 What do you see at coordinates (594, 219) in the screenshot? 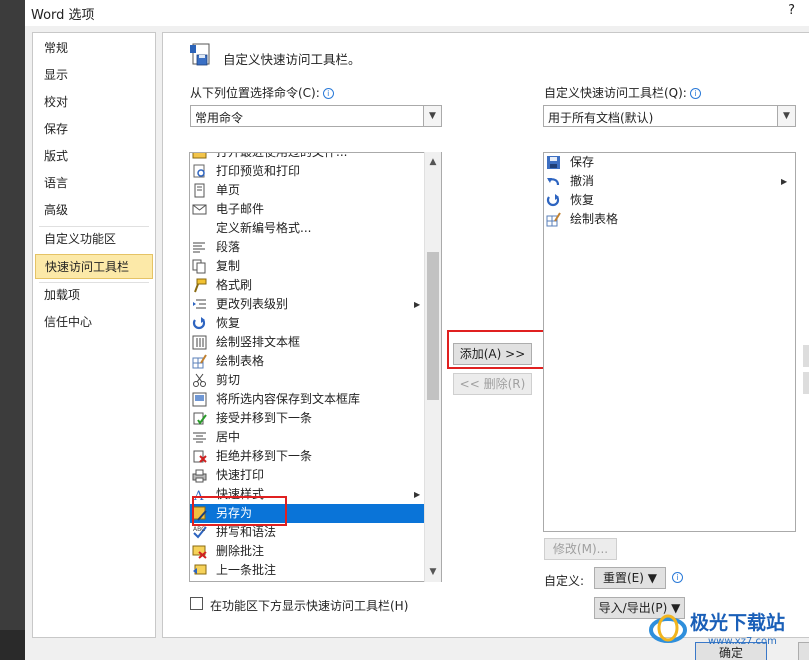
I see `toolbar-command-item-label: 绘制表格` at bounding box center [594, 219].